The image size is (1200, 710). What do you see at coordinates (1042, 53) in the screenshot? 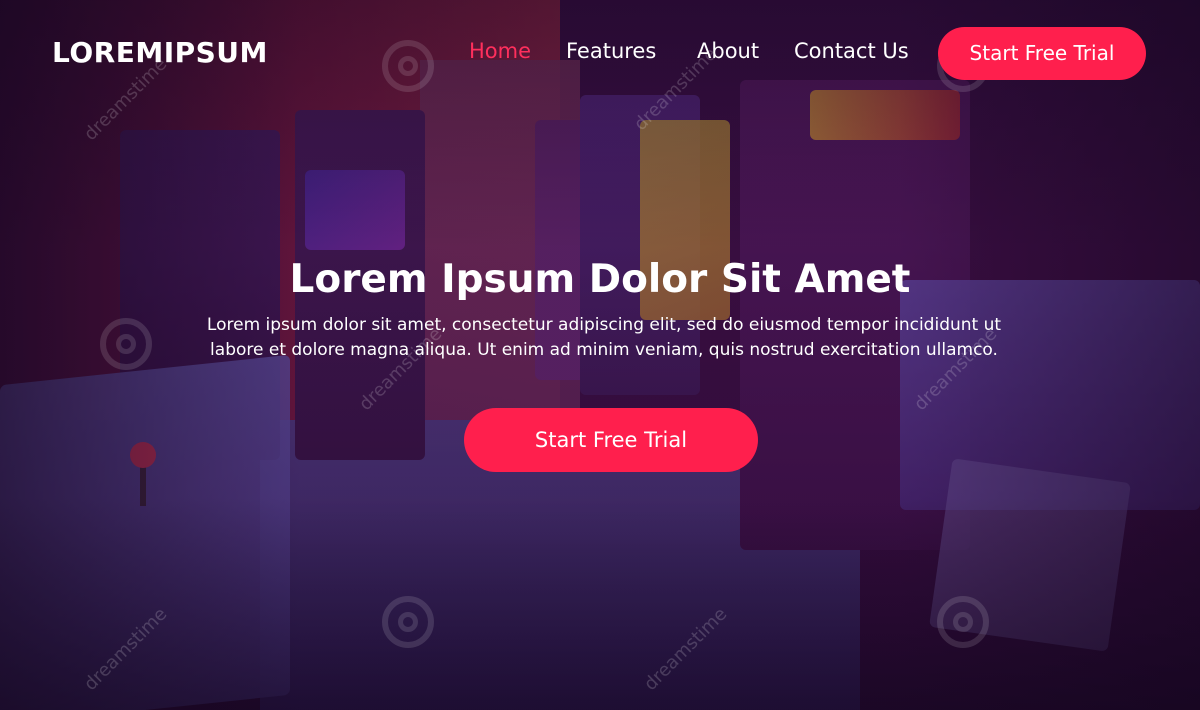
I see `header-start-free-trial-button: Start Free Trial` at bounding box center [1042, 53].